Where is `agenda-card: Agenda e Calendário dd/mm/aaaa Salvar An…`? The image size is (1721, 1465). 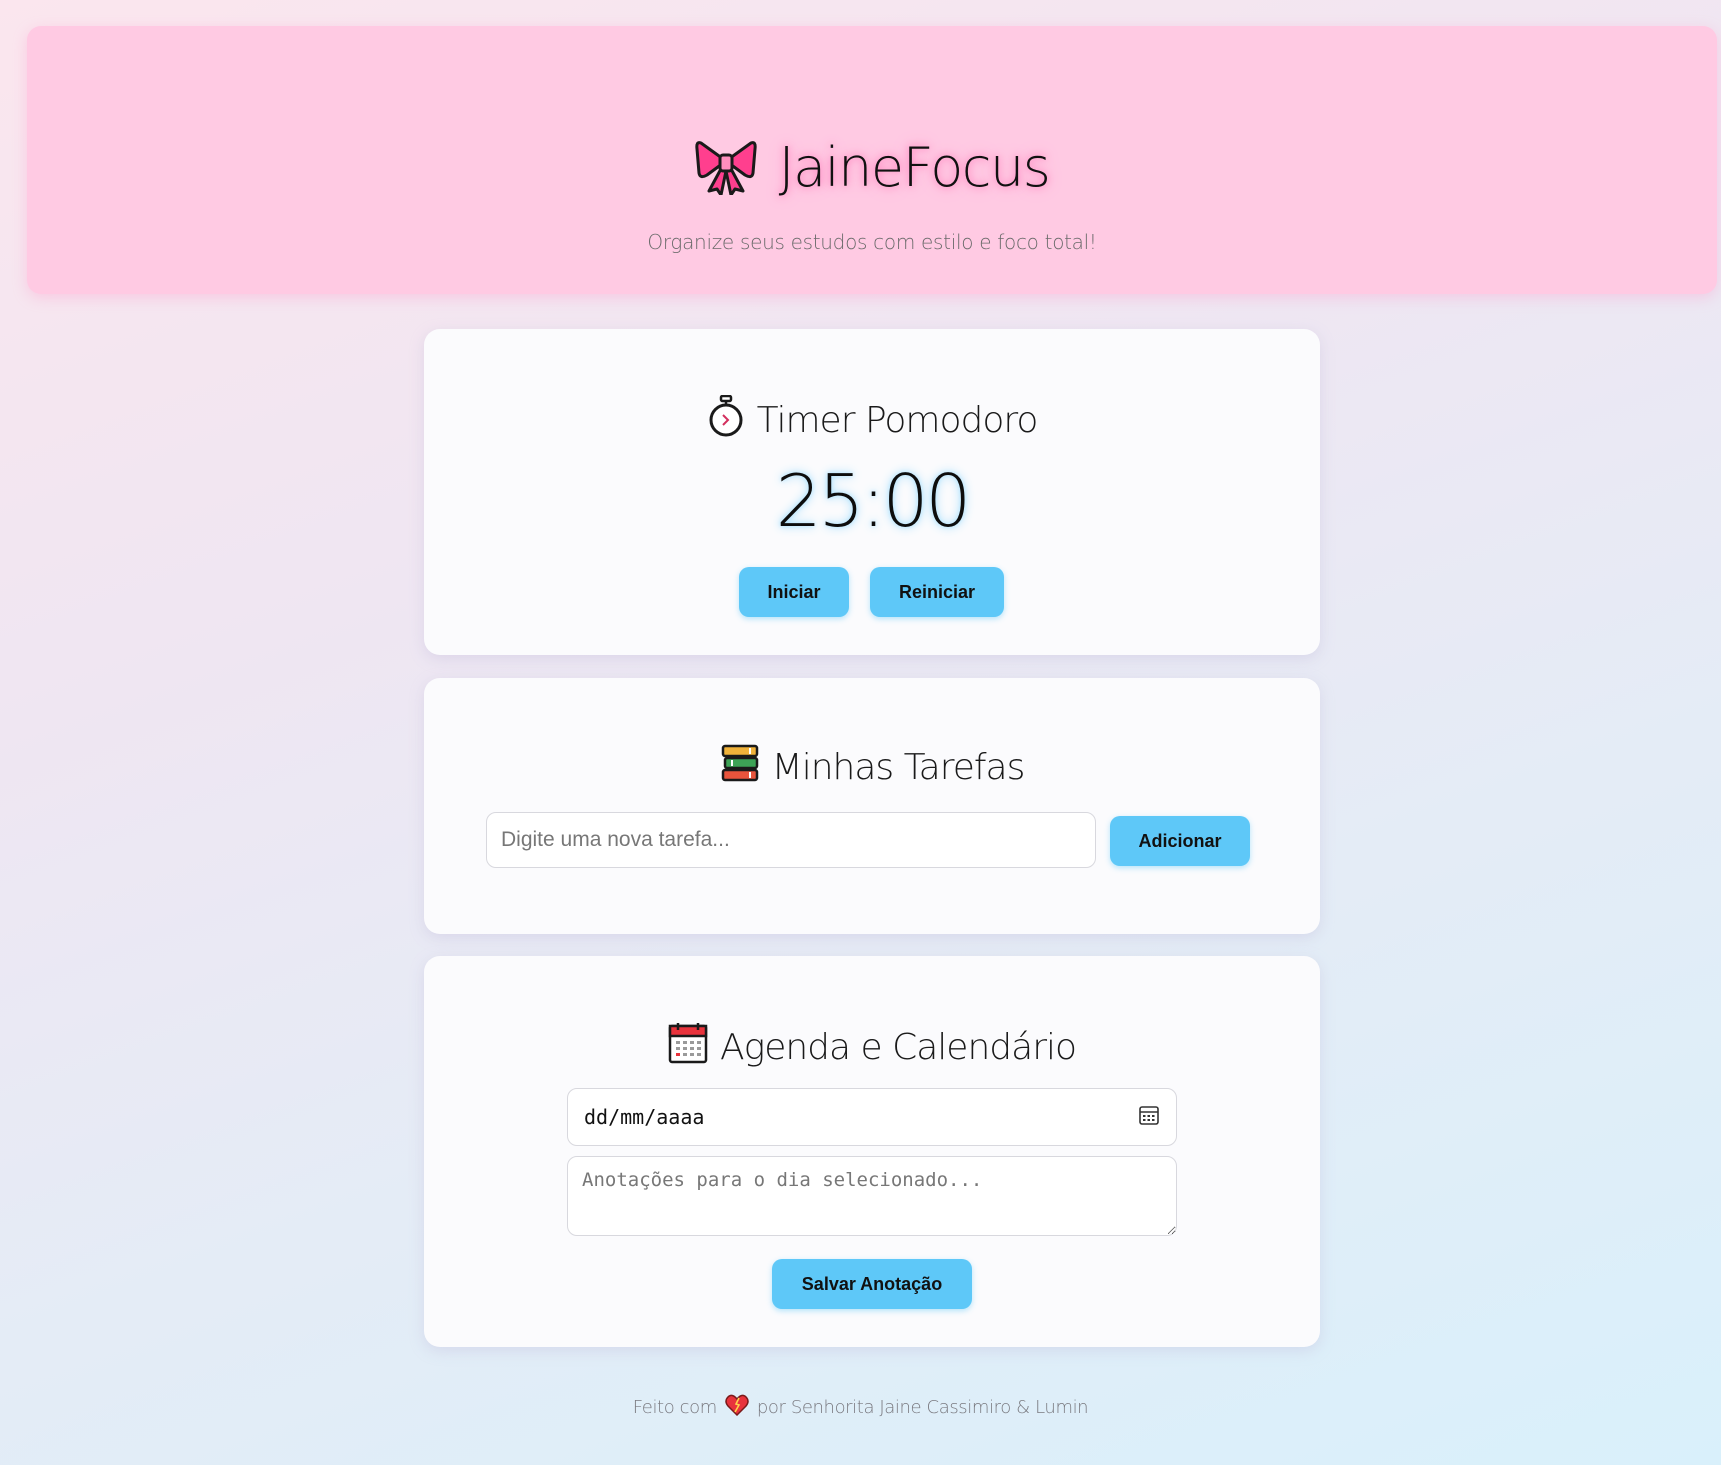
agenda-card: Agenda e Calendário dd/mm/aaaa Salvar An… is located at coordinates (872, 1151).